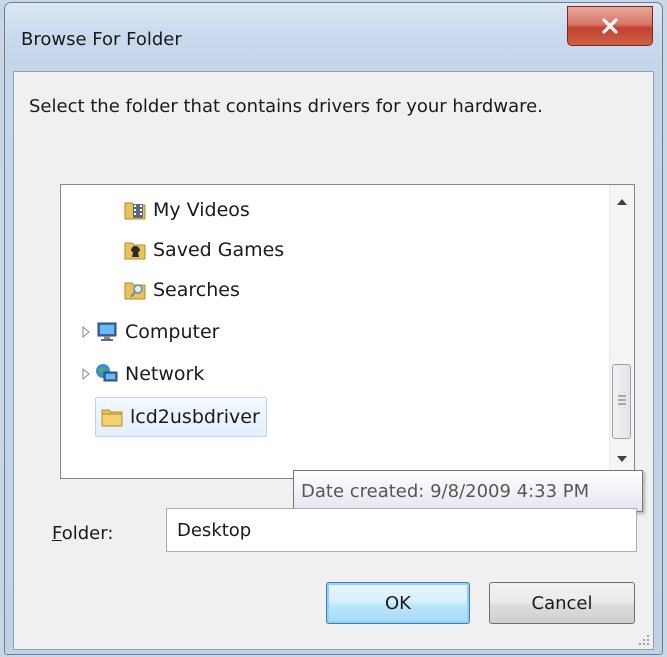 Image resolution: width=667 pixels, height=657 pixels. I want to click on close-button, so click(610, 26).